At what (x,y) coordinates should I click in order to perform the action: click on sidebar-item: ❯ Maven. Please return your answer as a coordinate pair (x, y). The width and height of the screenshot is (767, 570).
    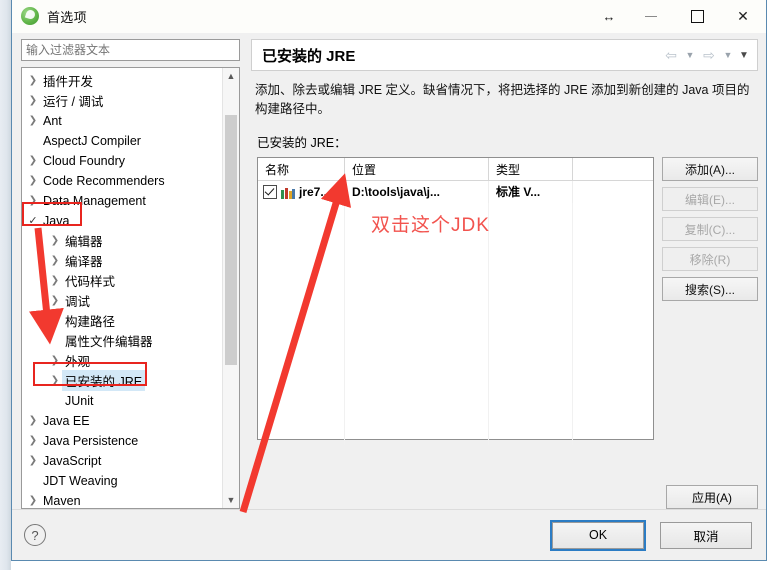
    Looking at the image, I should click on (122, 499).